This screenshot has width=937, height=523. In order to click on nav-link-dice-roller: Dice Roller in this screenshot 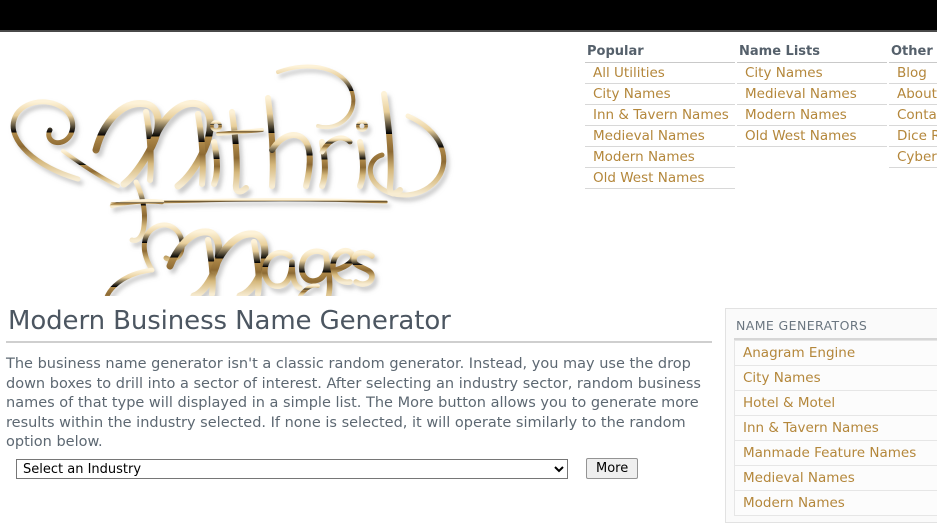, I will do `click(913, 136)`.